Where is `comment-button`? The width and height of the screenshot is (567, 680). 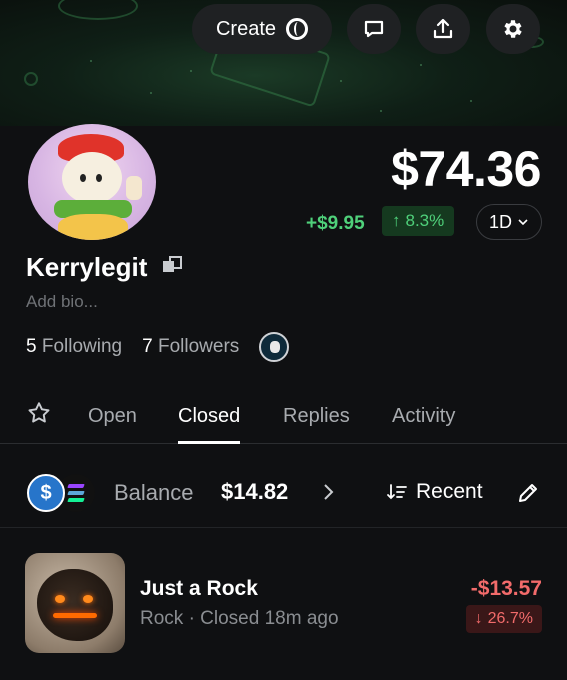 comment-button is located at coordinates (374, 29).